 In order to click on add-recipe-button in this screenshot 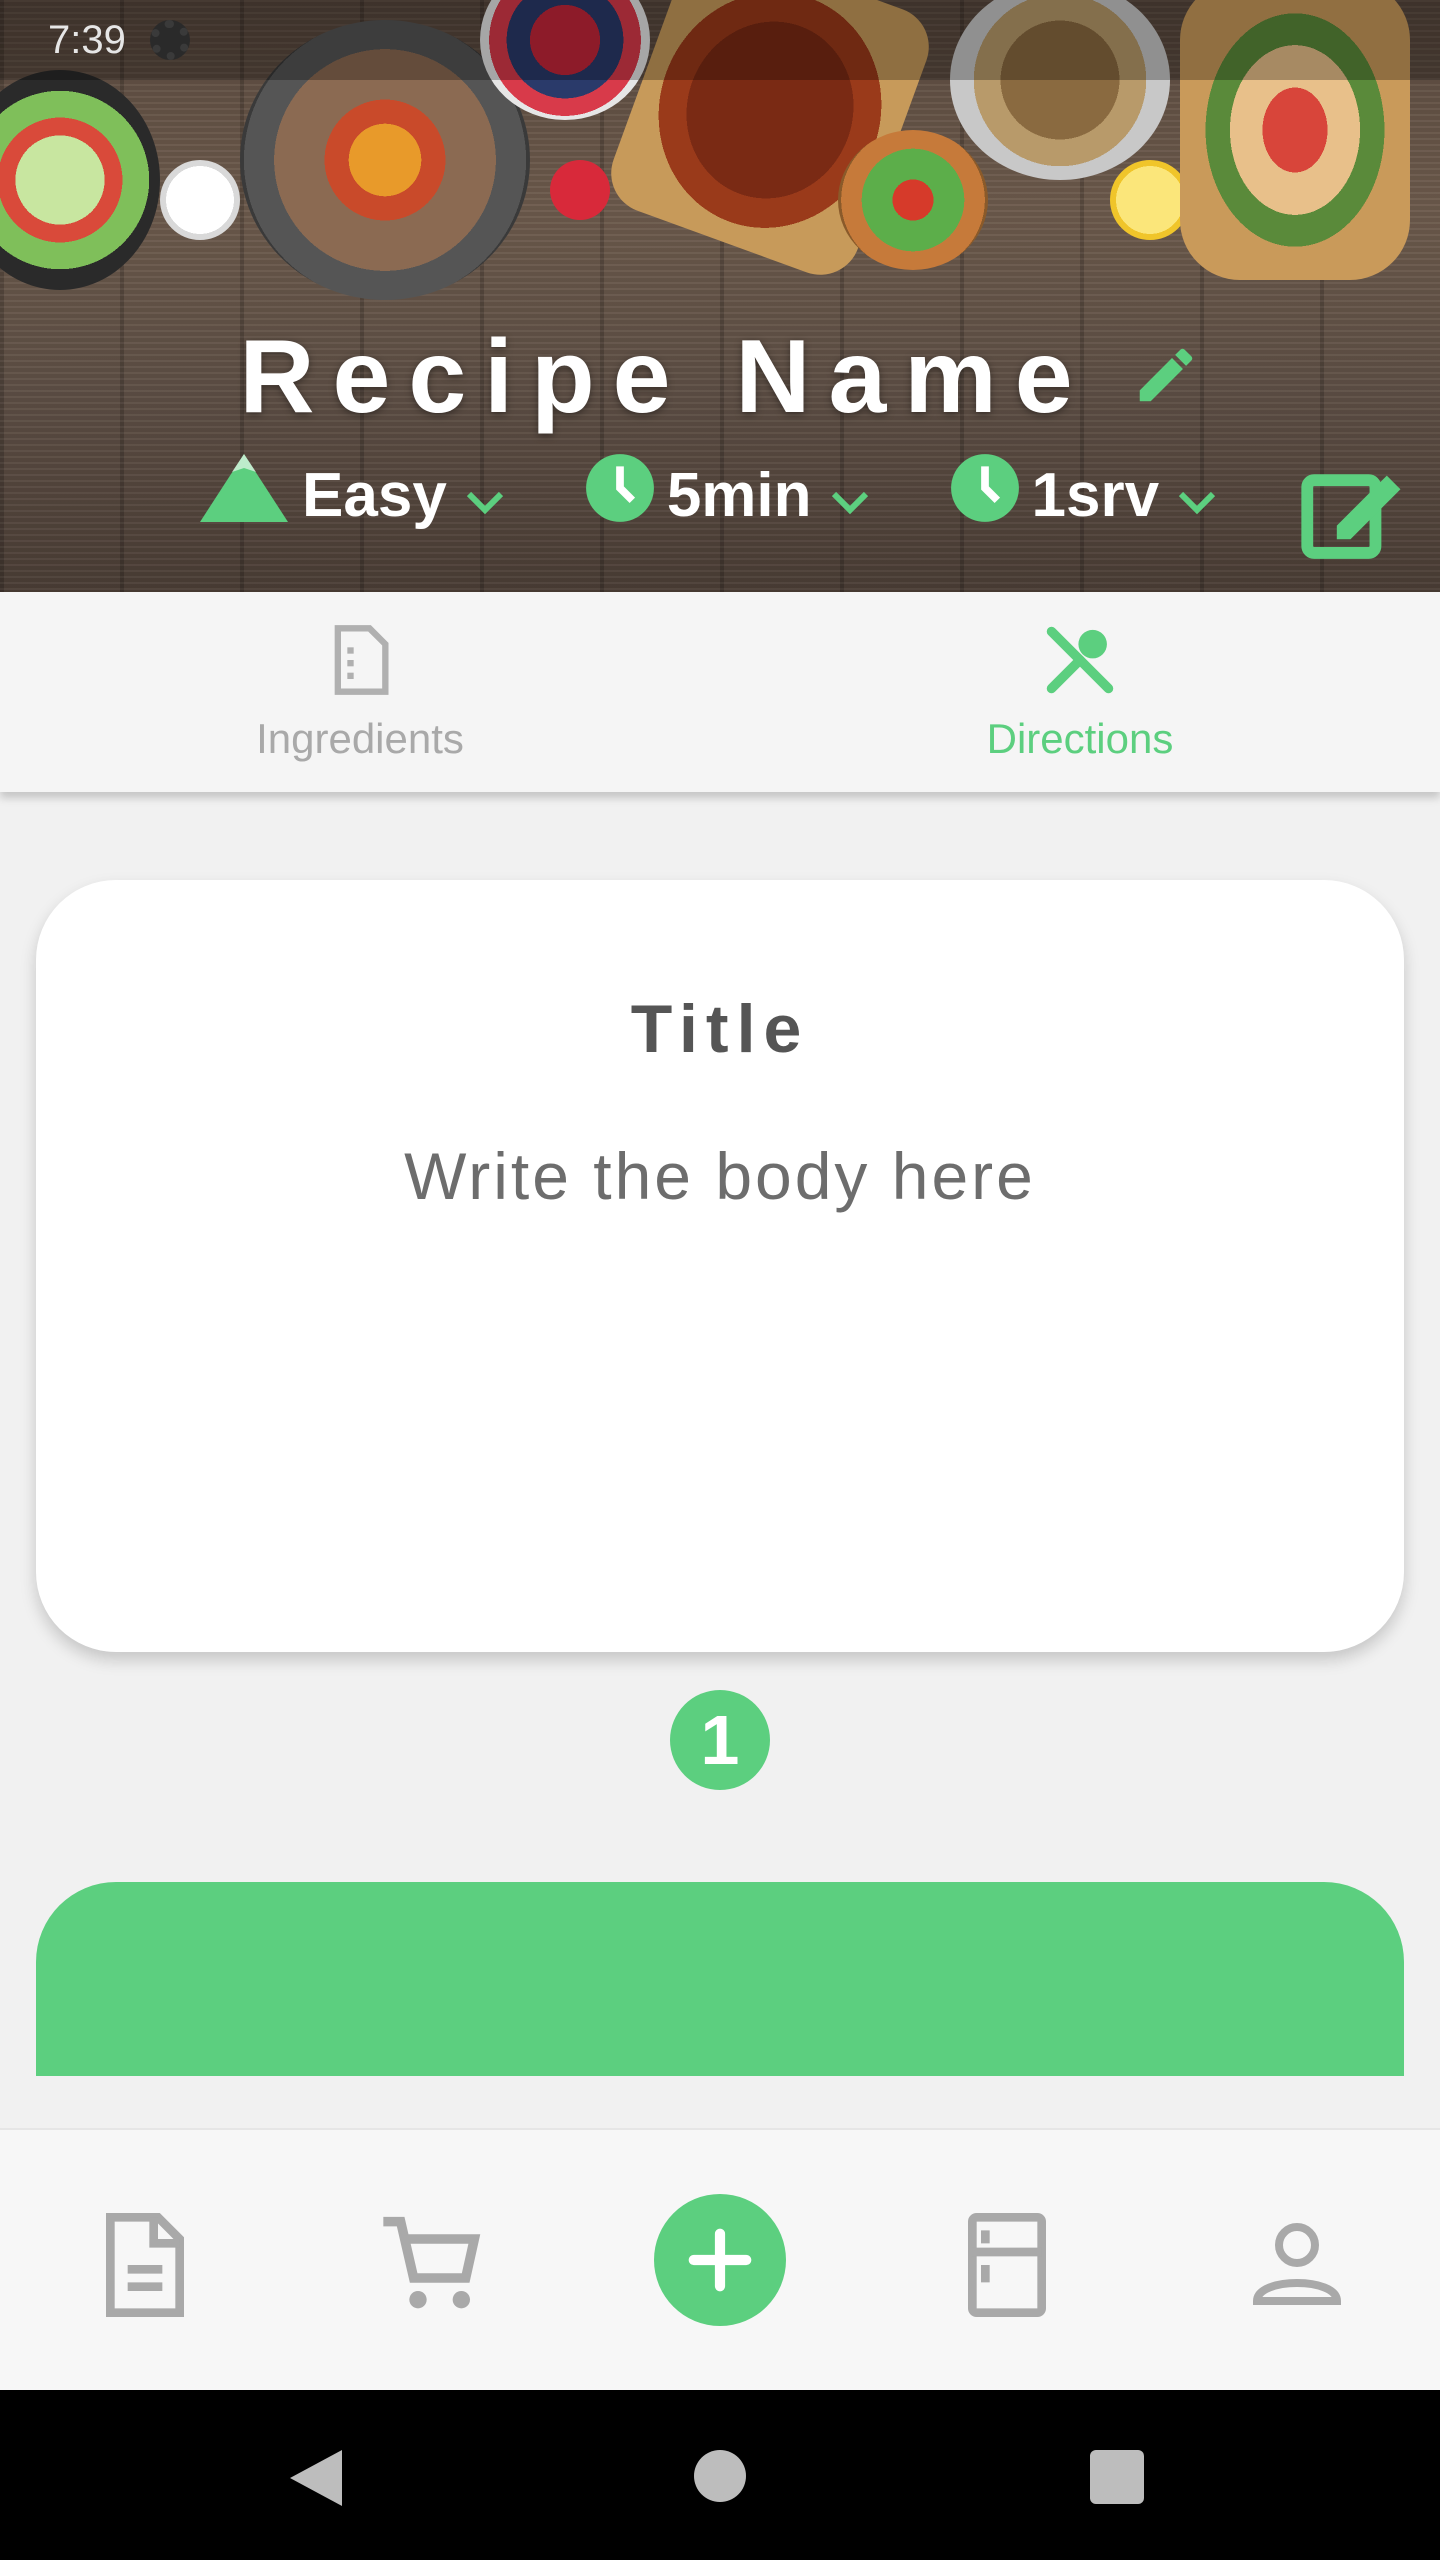, I will do `click(720, 2260)`.